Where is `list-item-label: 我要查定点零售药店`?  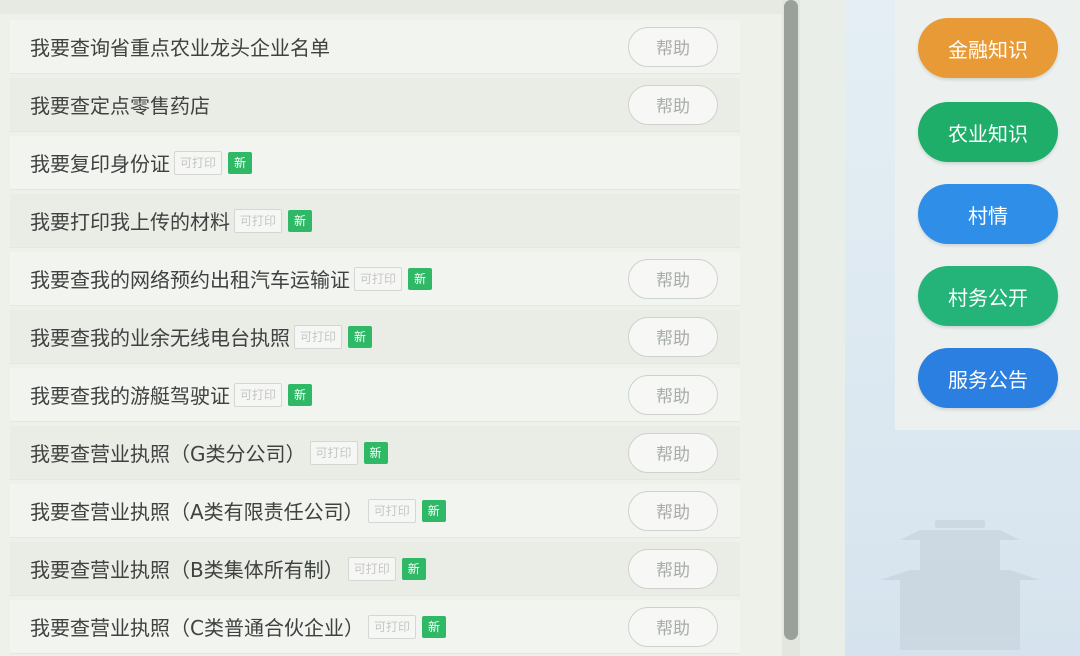
list-item-label: 我要查定点零售药店 is located at coordinates (120, 106).